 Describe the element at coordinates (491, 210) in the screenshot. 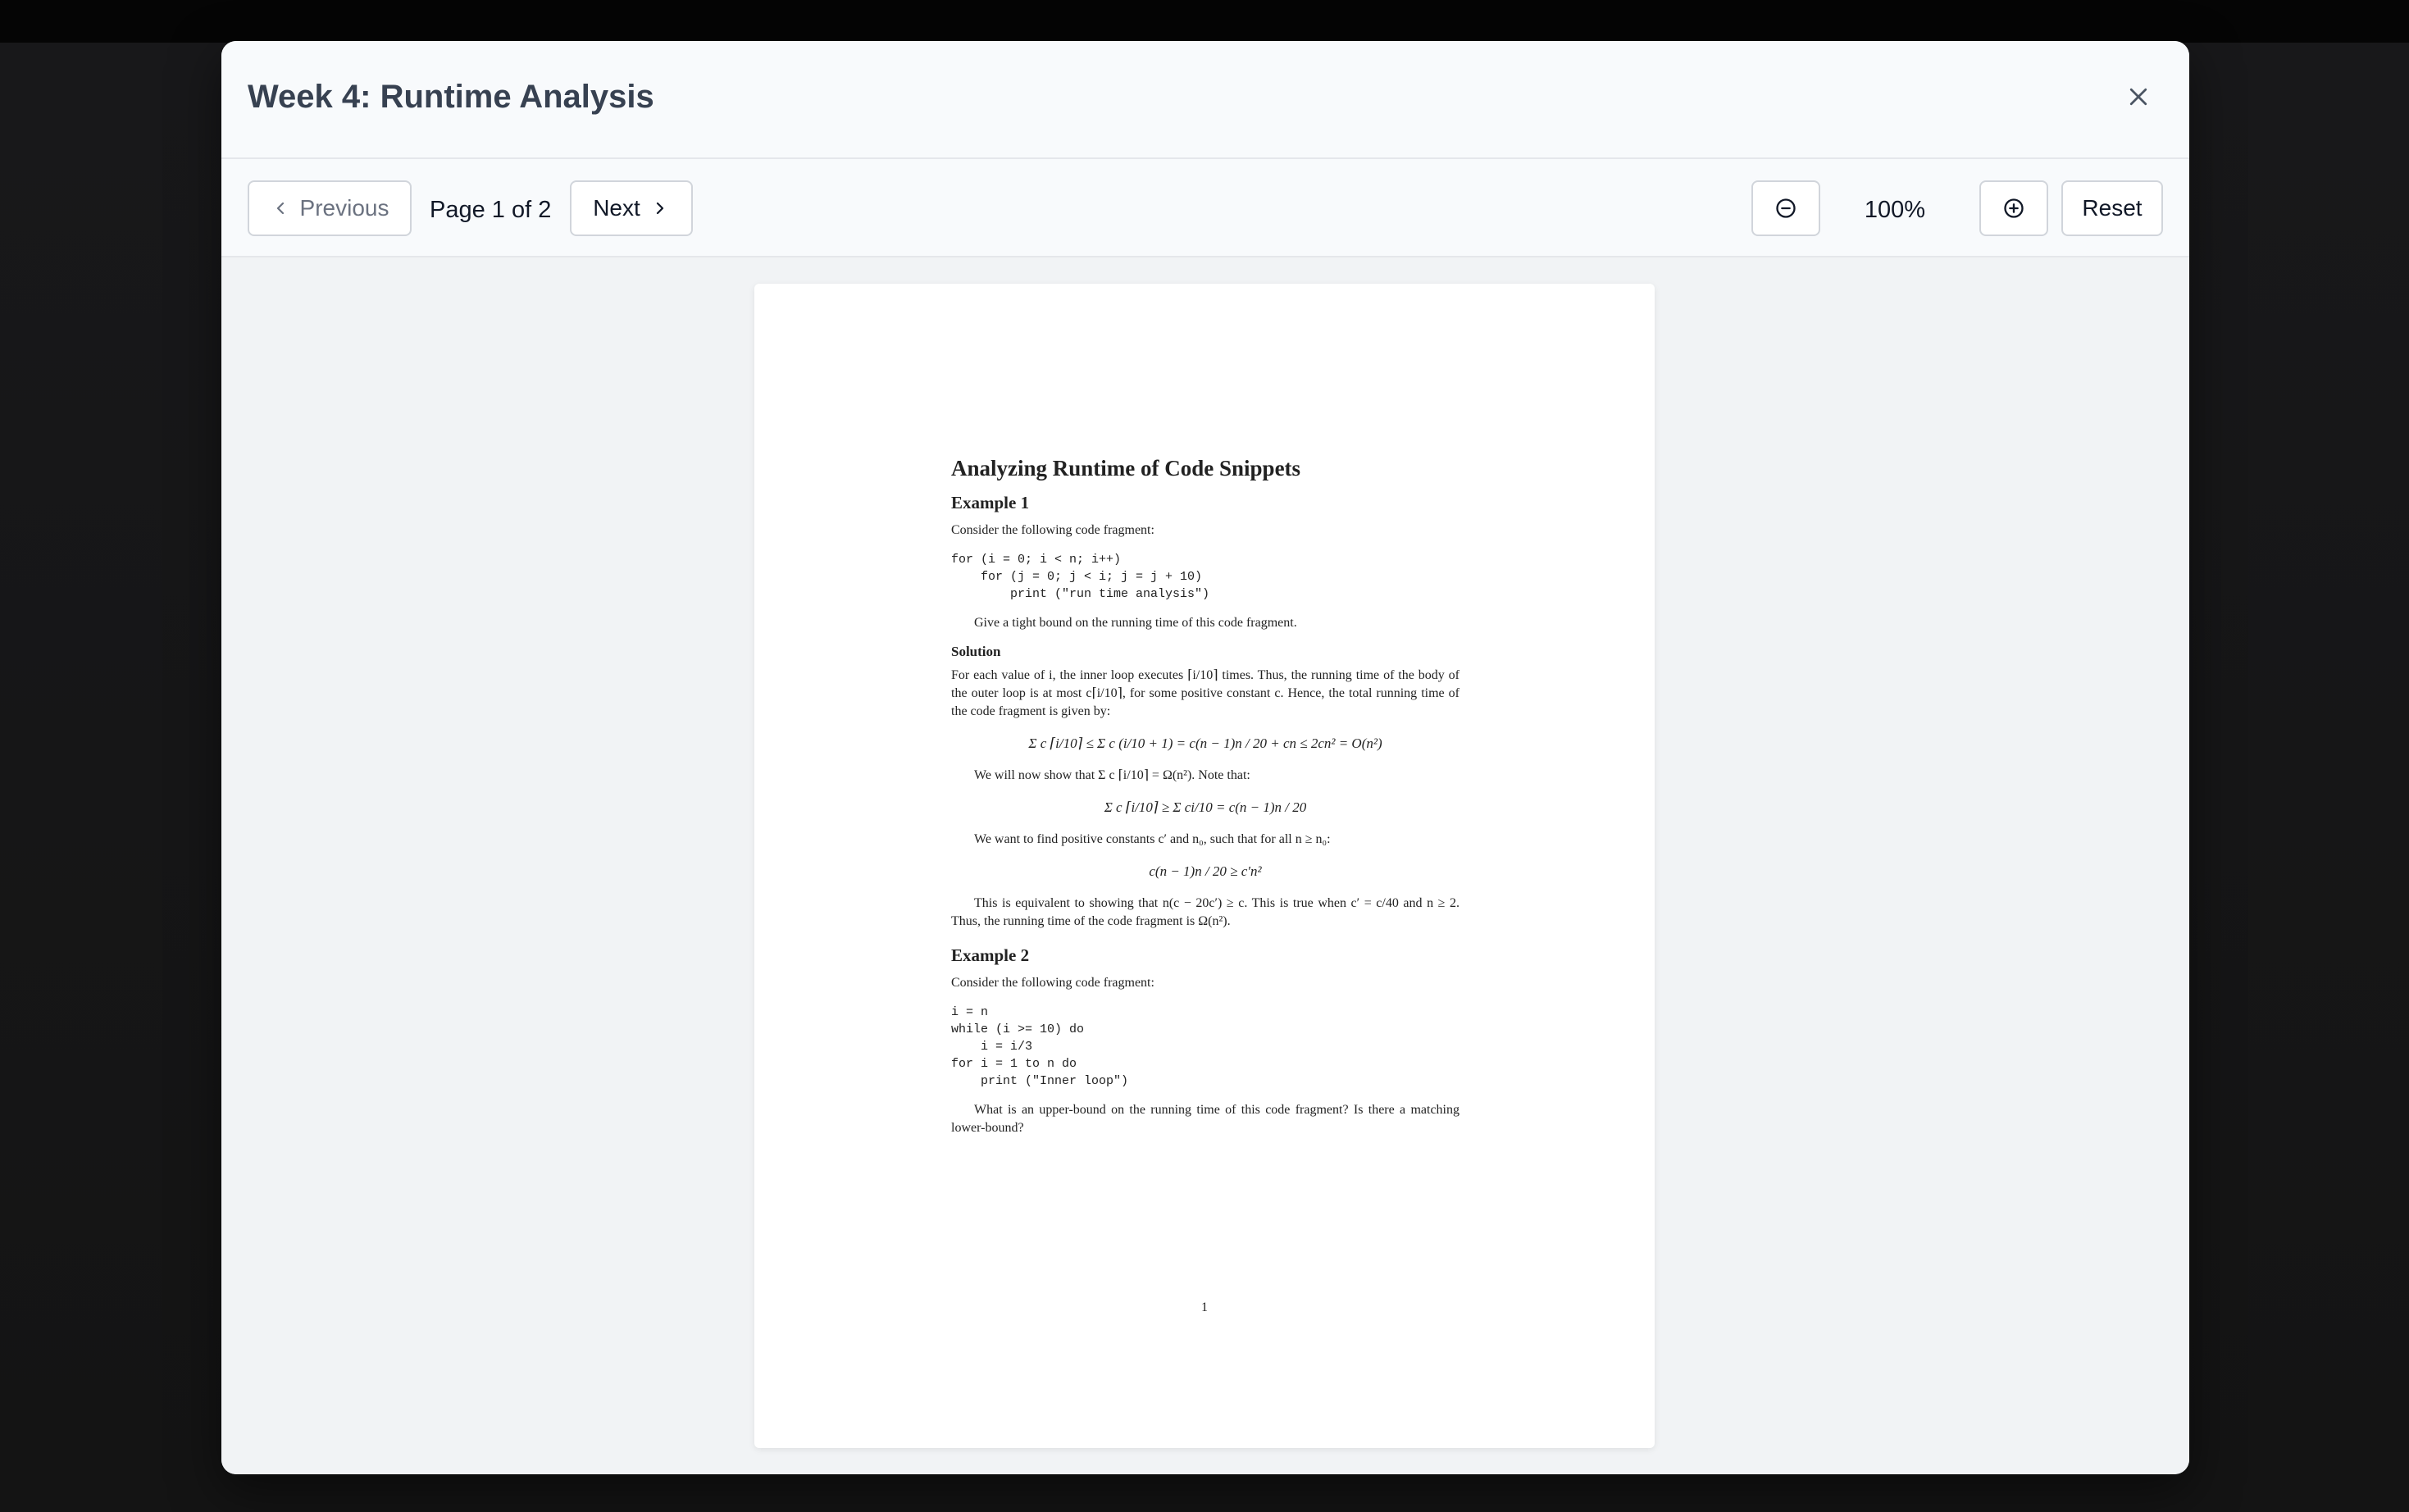

I see `page-indicator: Page 1 of 2` at that location.